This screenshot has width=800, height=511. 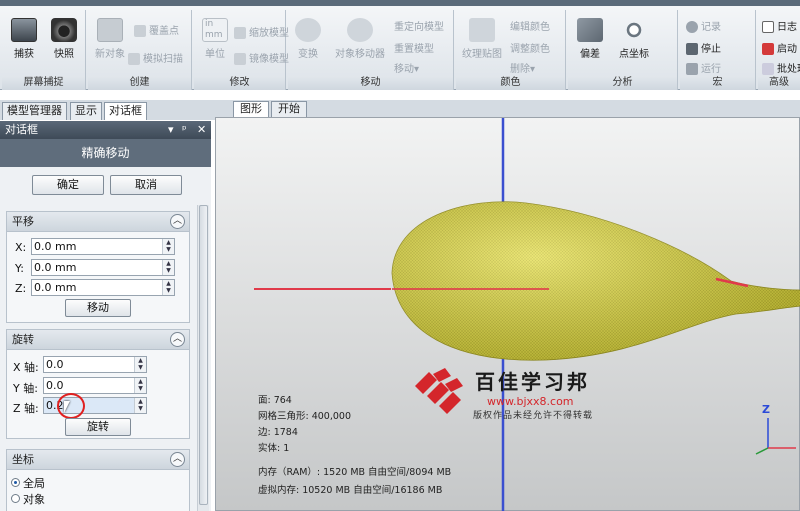 I want to click on group-label-create: 创建, so click(x=139, y=83).